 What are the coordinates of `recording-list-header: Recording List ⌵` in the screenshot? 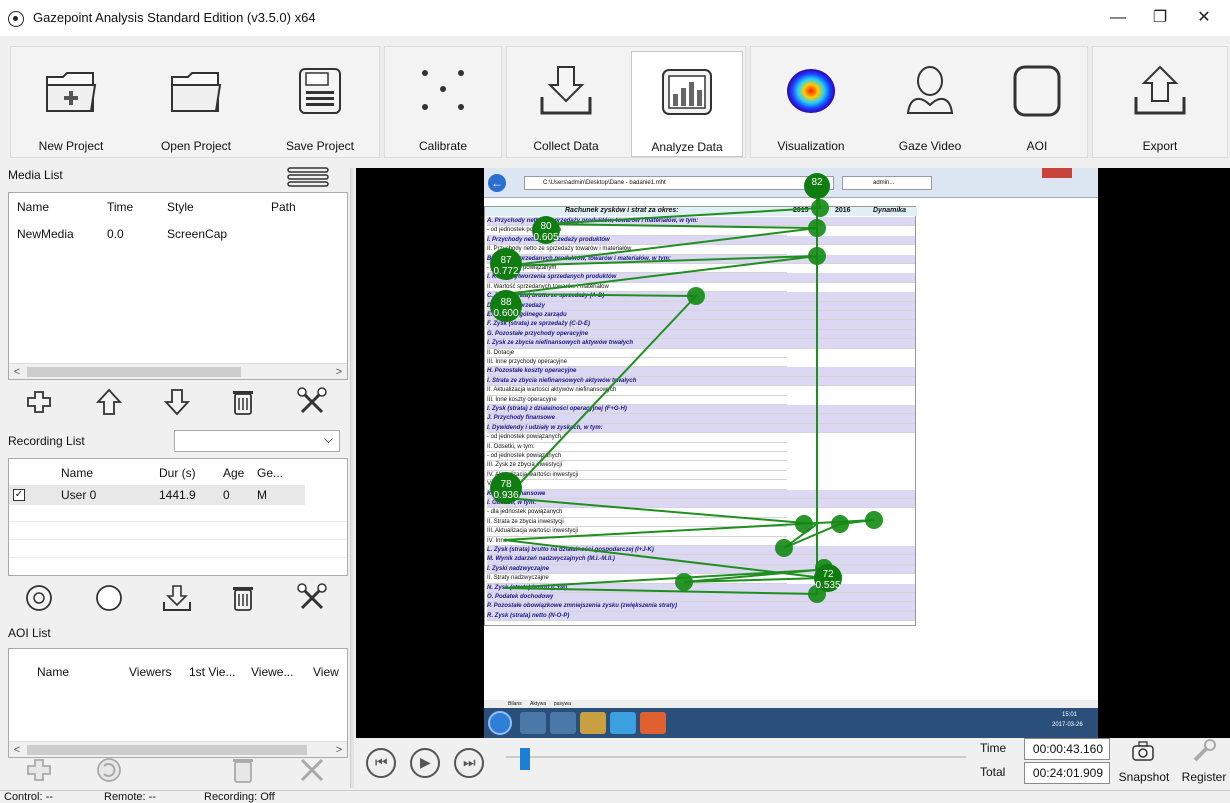 It's located at (175, 441).